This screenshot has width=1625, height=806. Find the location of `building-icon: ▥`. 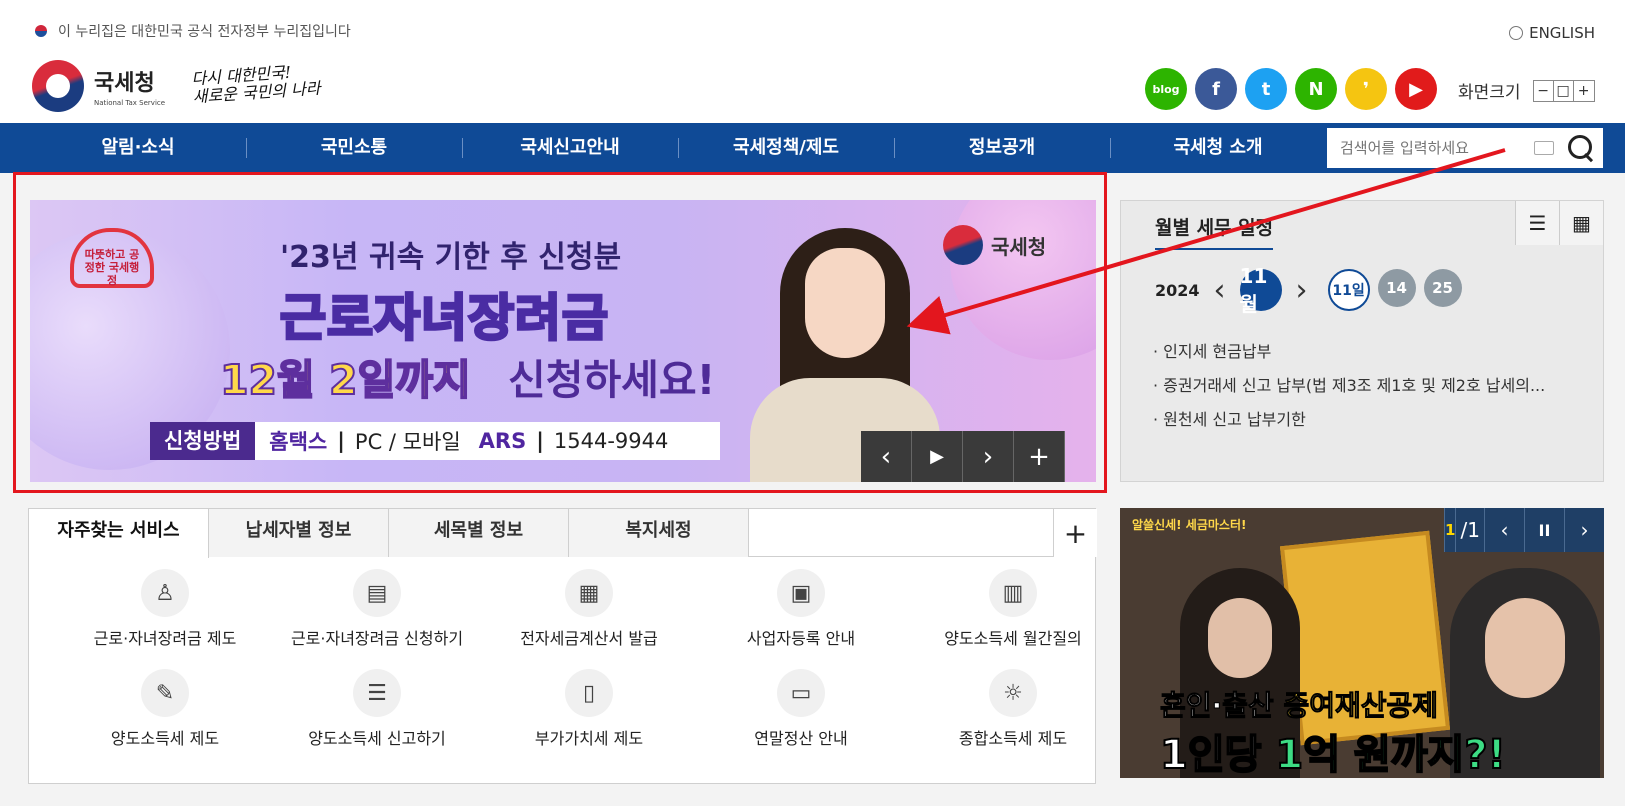

building-icon: ▥ is located at coordinates (1013, 593).